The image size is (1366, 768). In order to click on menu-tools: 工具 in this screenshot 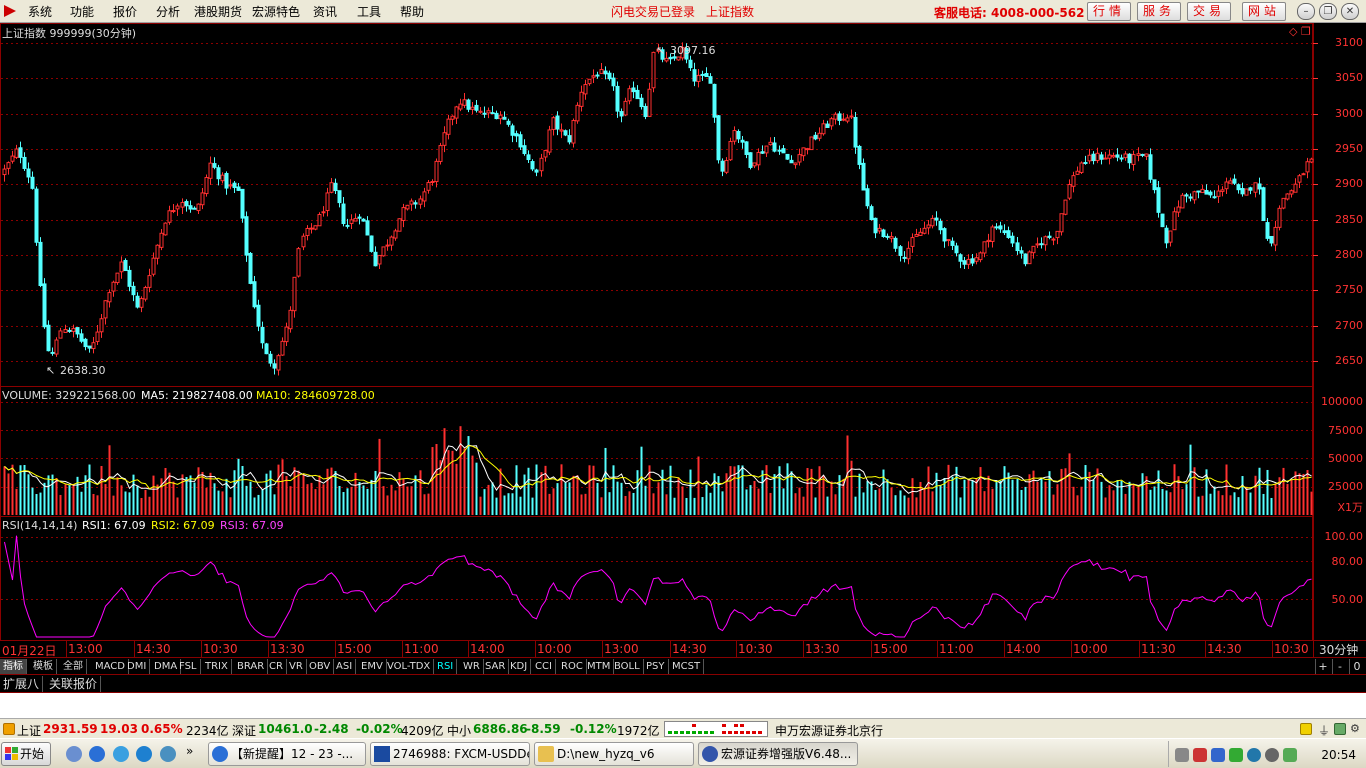, I will do `click(369, 11)`.